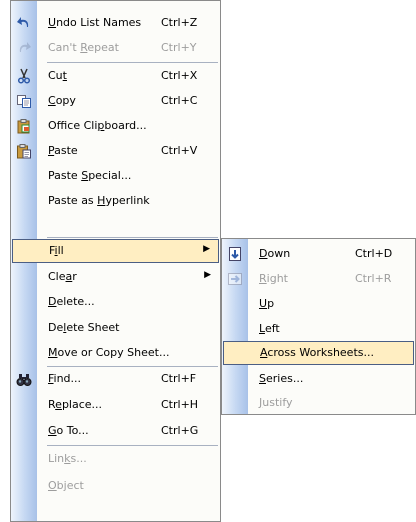  I want to click on menu-item-label: Clear, so click(62, 276).